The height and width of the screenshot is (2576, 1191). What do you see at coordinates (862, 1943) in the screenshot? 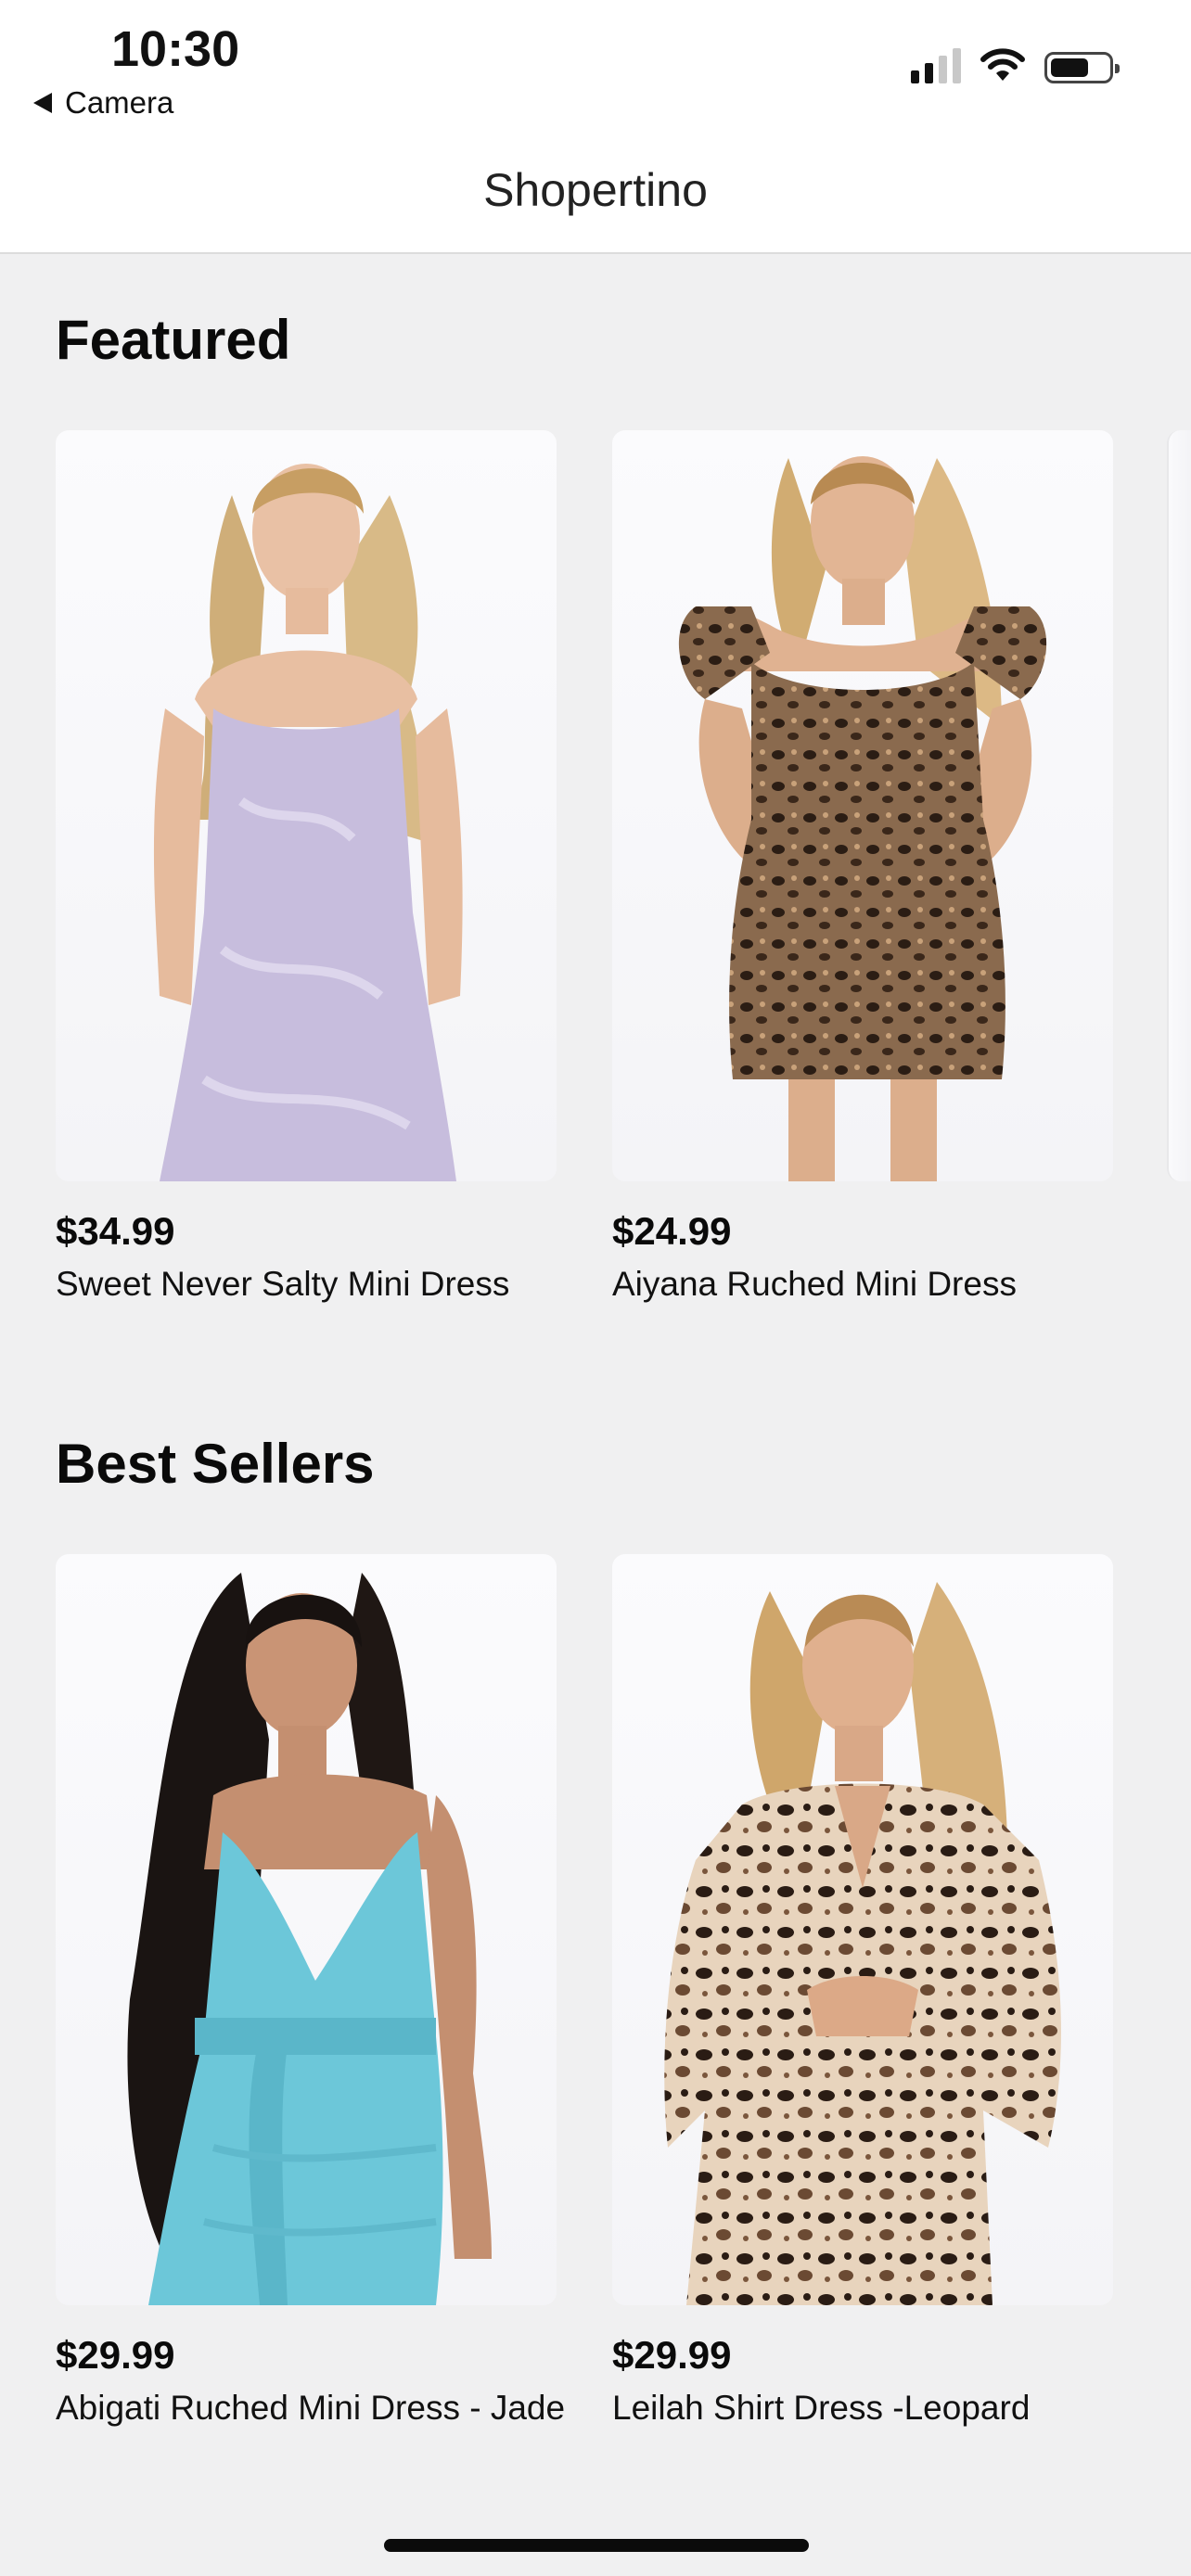
I see `model-leopard-shirt-dress-photo` at bounding box center [862, 1943].